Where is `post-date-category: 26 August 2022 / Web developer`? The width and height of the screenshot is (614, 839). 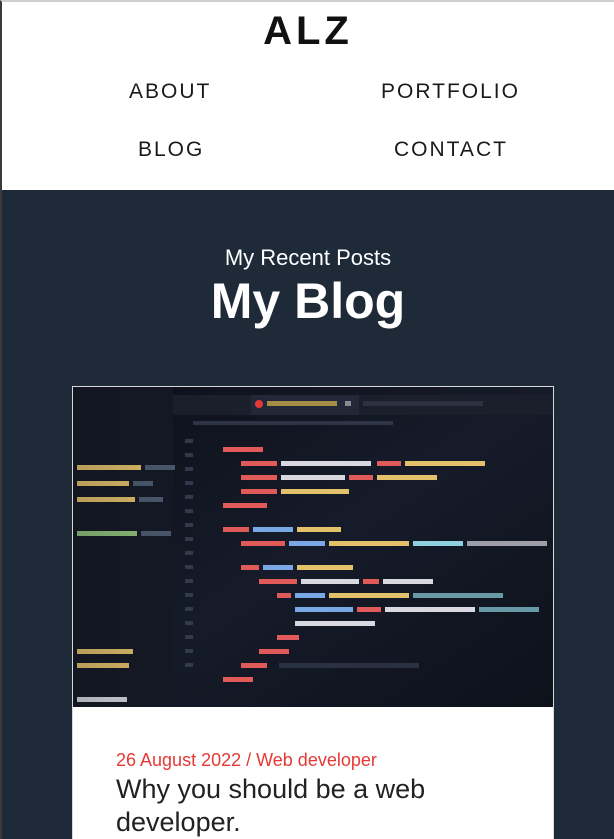
post-date-category: 26 August 2022 / Web developer is located at coordinates (246, 760).